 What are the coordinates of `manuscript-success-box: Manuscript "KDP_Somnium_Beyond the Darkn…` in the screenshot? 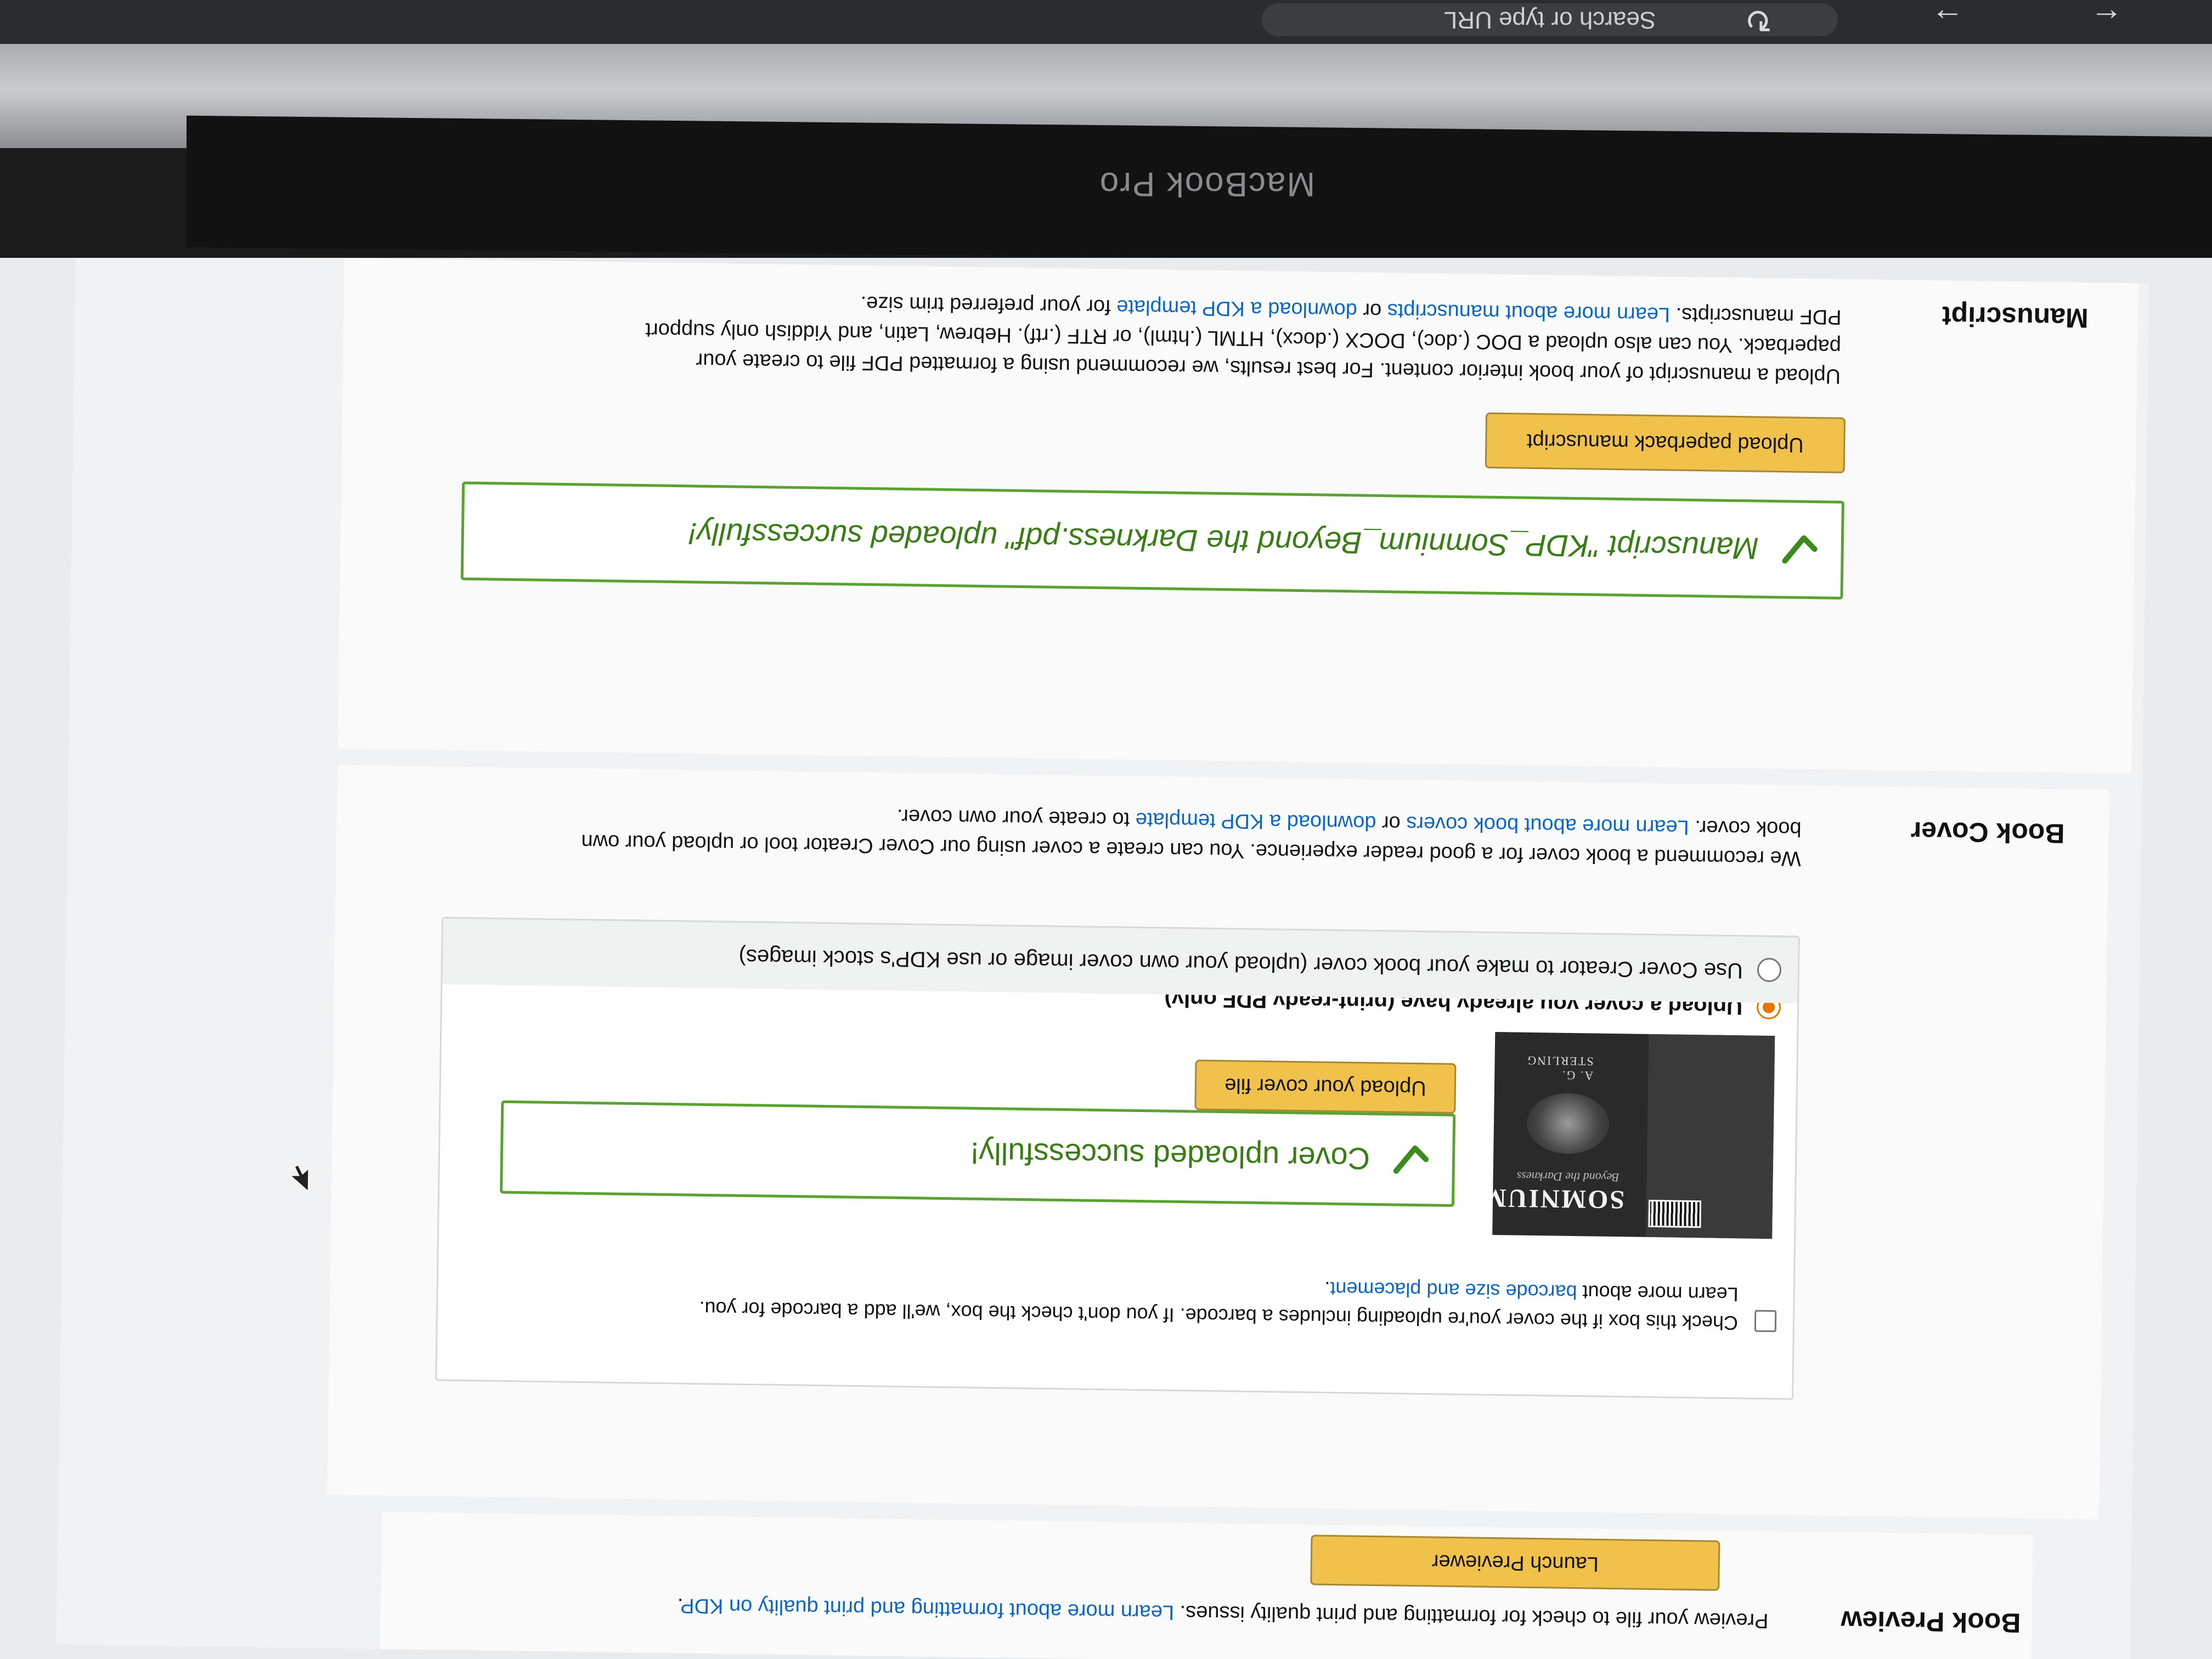 It's located at (1152, 540).